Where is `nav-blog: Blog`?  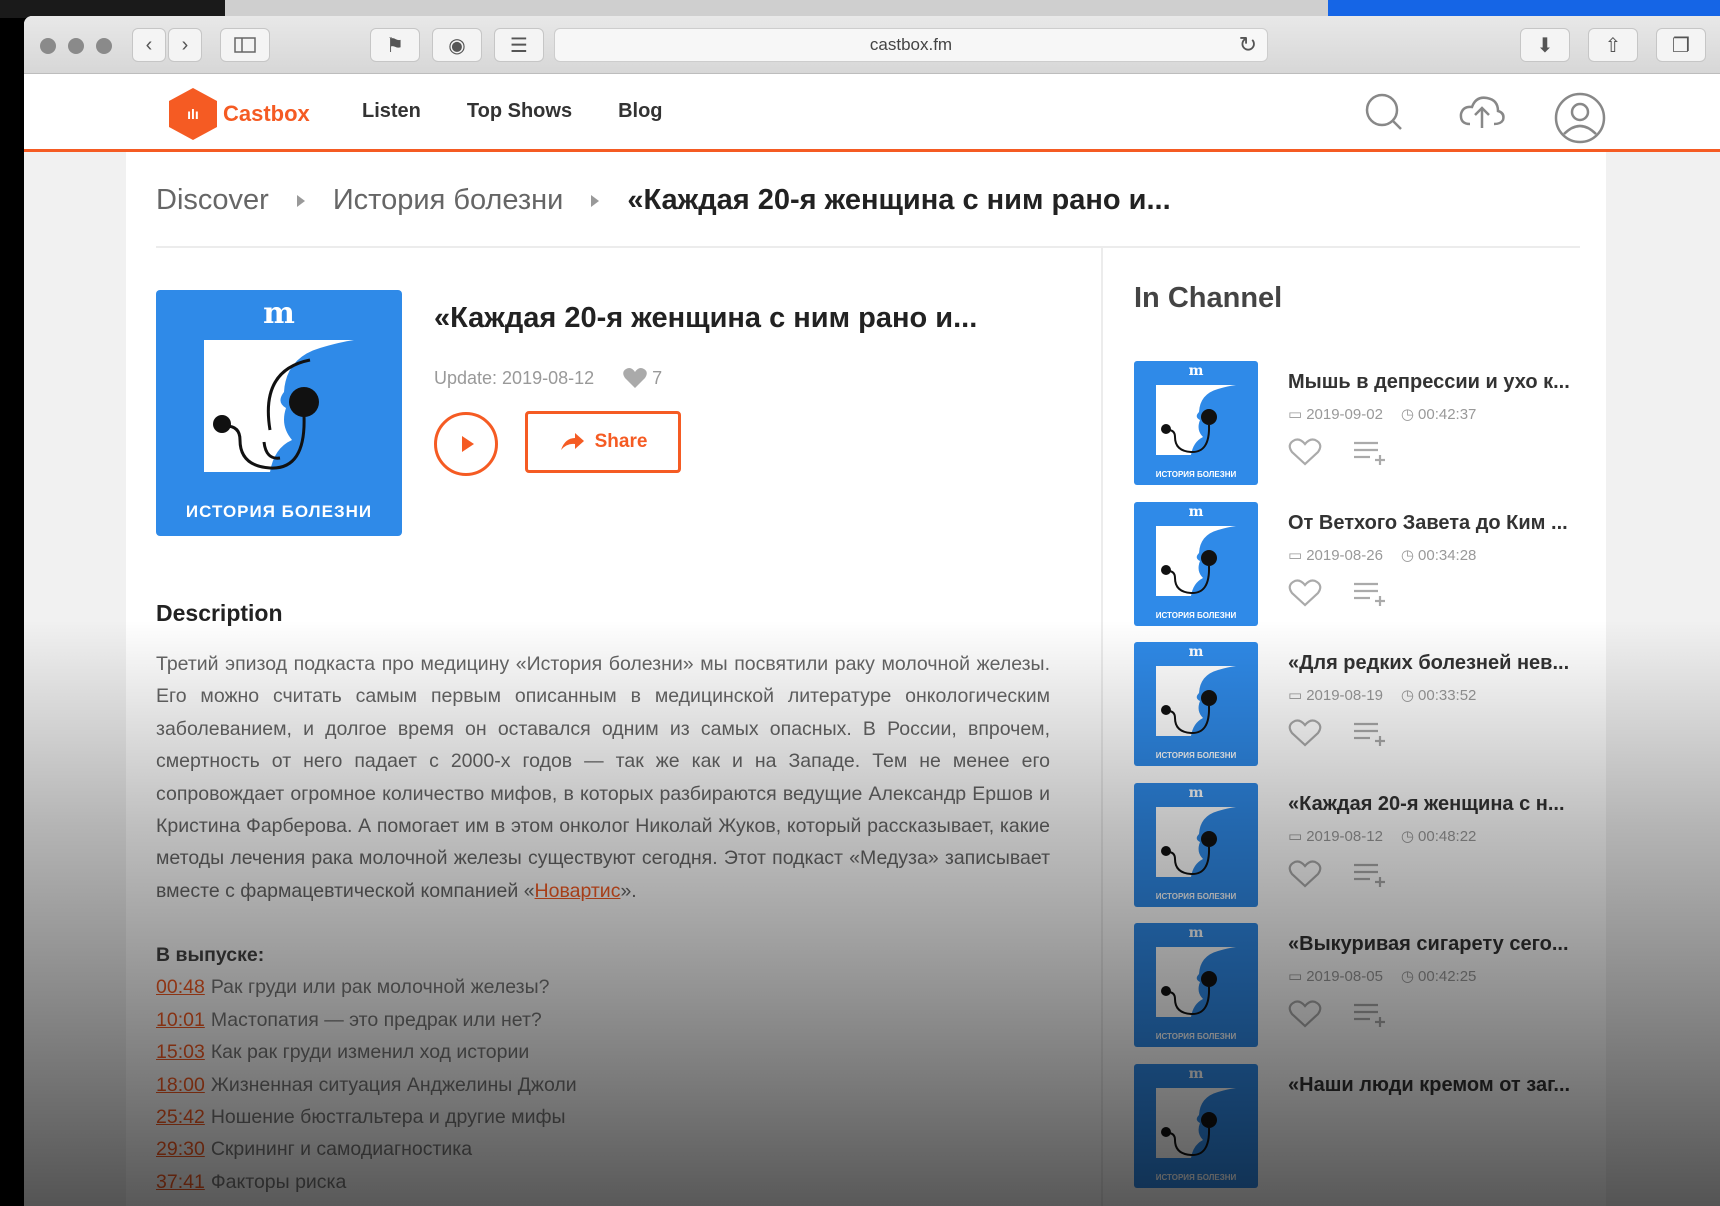
nav-blog: Blog is located at coordinates (640, 111).